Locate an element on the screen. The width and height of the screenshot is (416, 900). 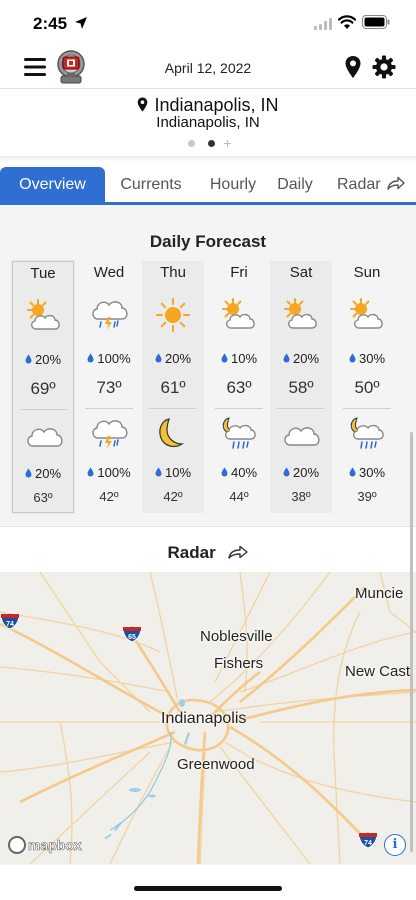
city-label-muncie: Muncie is located at coordinates (379, 593).